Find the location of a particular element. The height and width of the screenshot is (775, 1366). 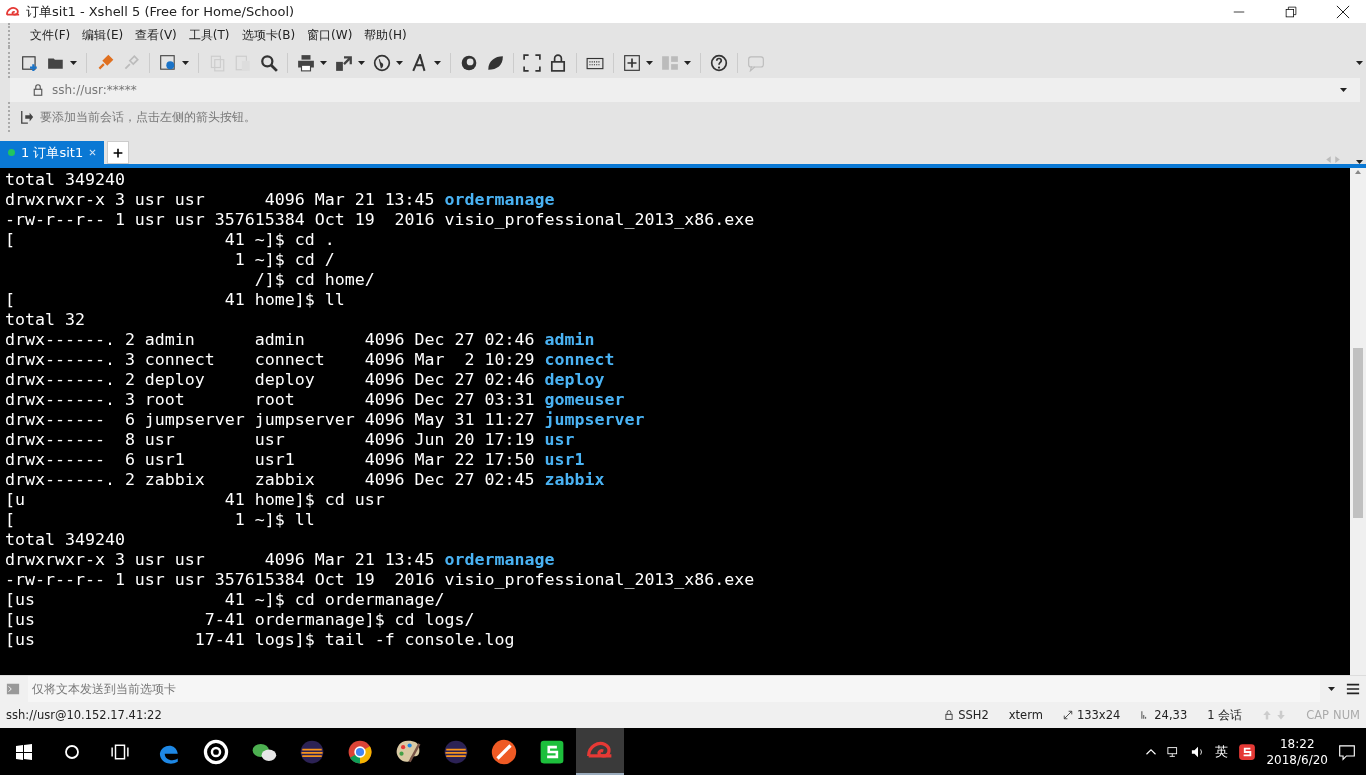

terminal-text: total 32 is located at coordinates (45, 319).